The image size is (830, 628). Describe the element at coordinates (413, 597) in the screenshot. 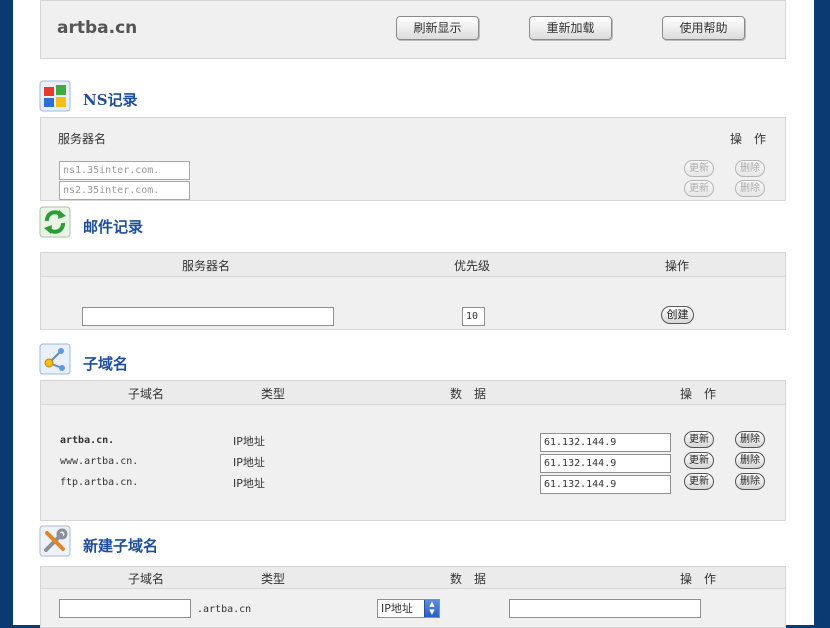

I see `new-subdomain-panel: 子域名 类型 数 据 操 作 .artba.cn IP地址 ▲ ▼` at that location.